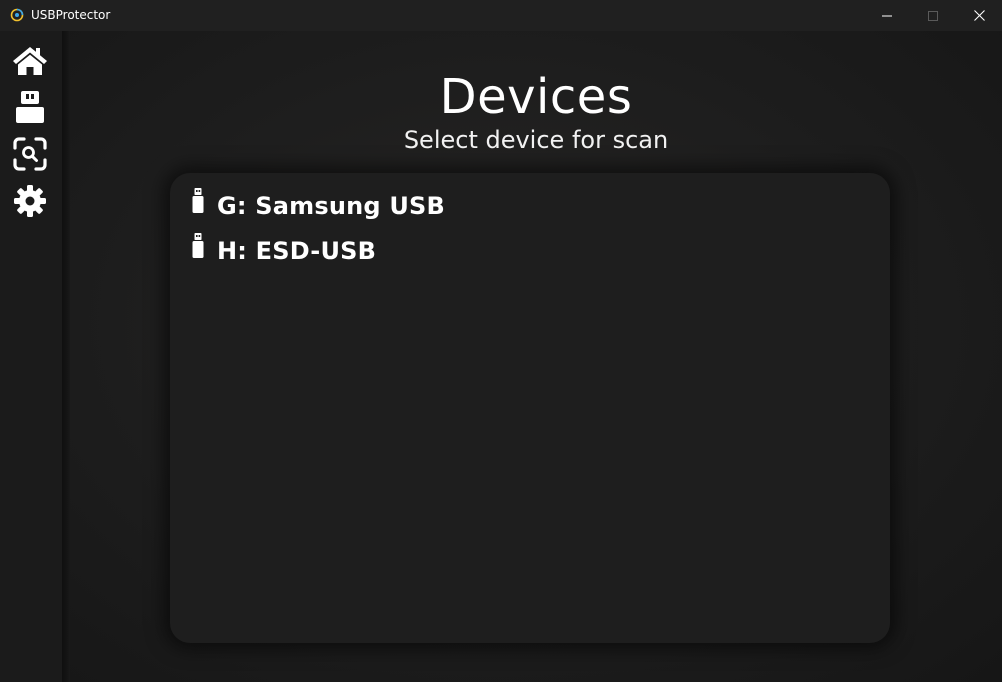 The height and width of the screenshot is (682, 1002). I want to click on sidebar-item-home, so click(30, 61).